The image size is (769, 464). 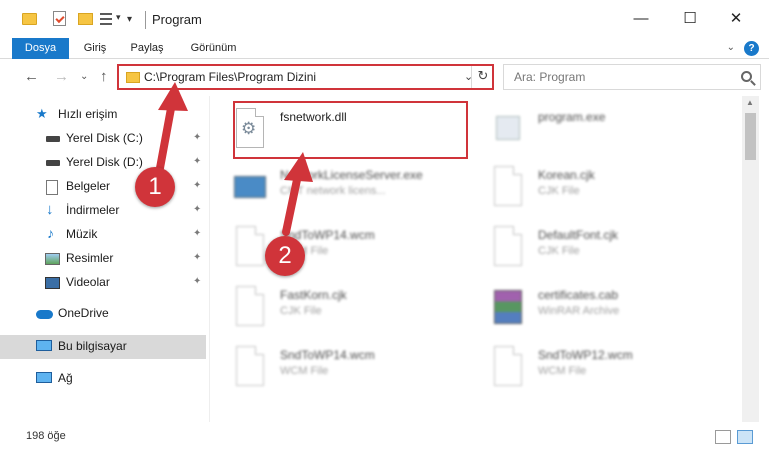 What do you see at coordinates (723, 437) in the screenshot?
I see `details-view-icon` at bounding box center [723, 437].